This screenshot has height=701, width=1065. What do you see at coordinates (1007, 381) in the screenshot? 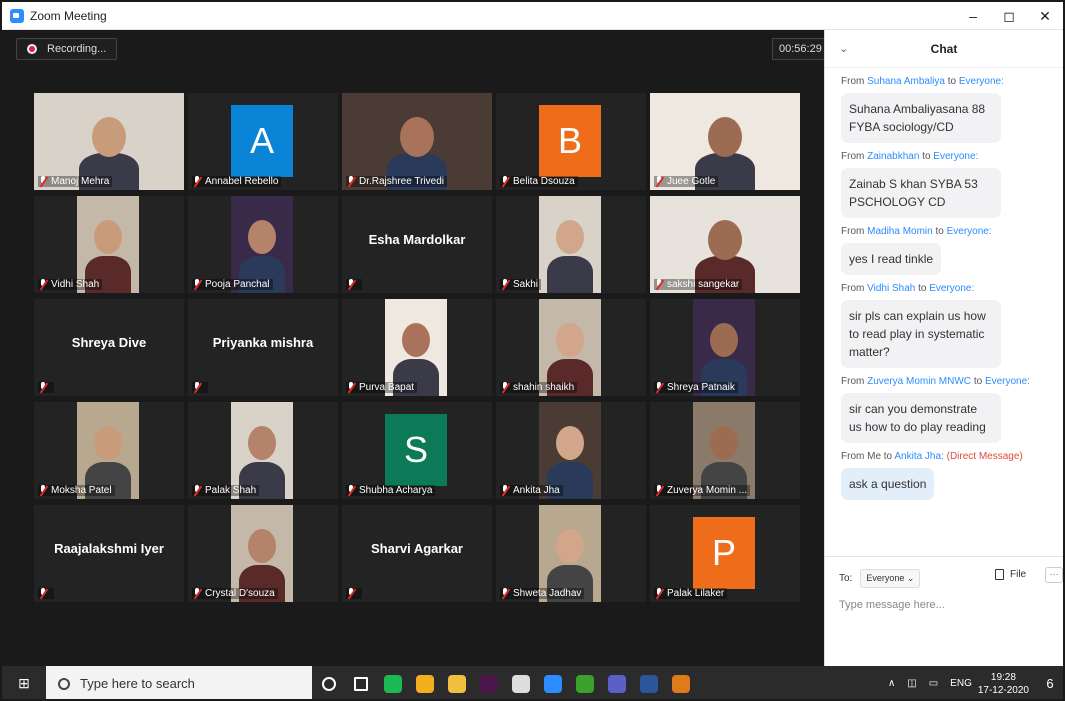
I see `recipient-name: Everyone:` at bounding box center [1007, 381].